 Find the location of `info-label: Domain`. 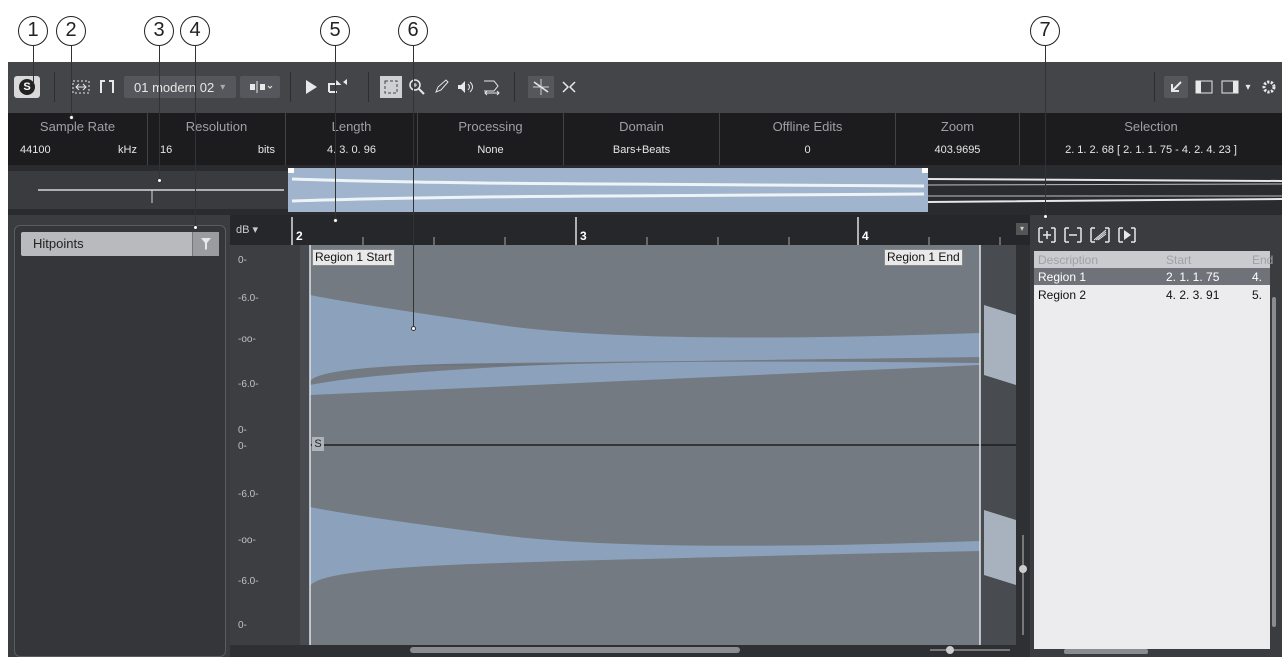

info-label: Domain is located at coordinates (641, 126).